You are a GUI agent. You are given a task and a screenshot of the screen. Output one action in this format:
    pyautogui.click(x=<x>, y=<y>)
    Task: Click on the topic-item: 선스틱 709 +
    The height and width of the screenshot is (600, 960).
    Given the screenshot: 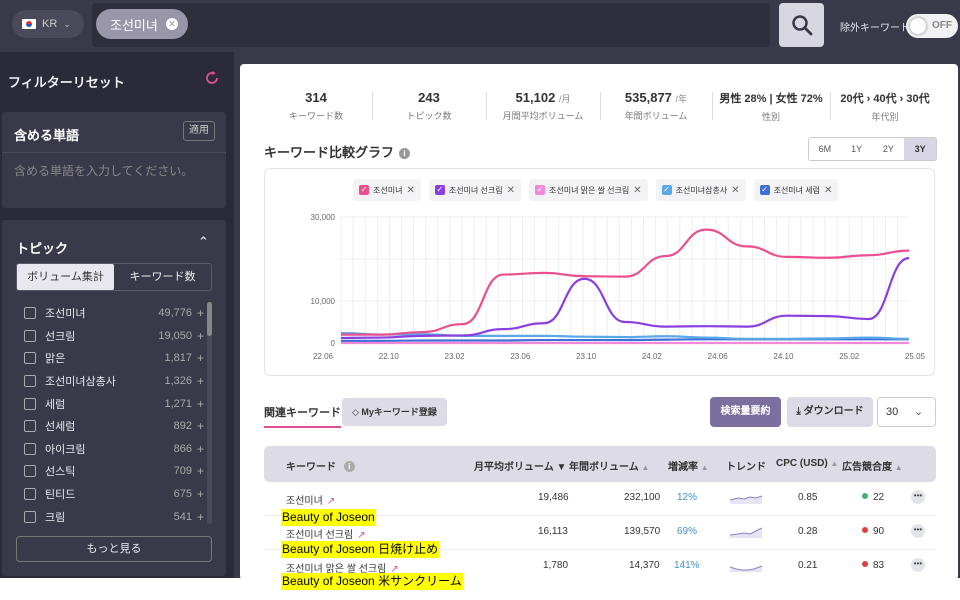 What is the action you would take?
    pyautogui.click(x=114, y=471)
    